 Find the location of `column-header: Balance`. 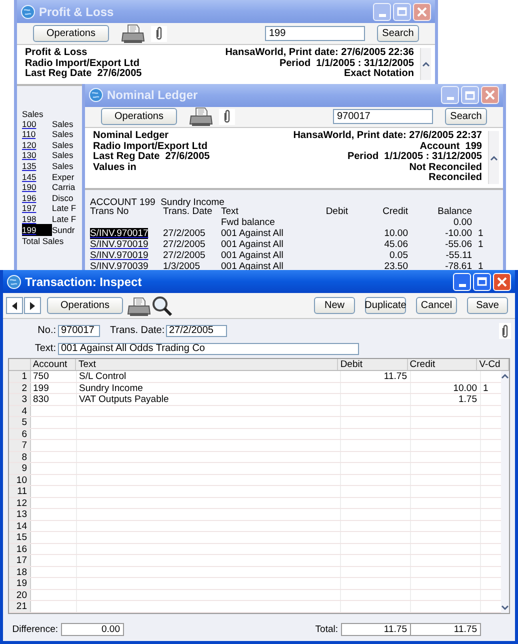

column-header: Balance is located at coordinates (454, 211).